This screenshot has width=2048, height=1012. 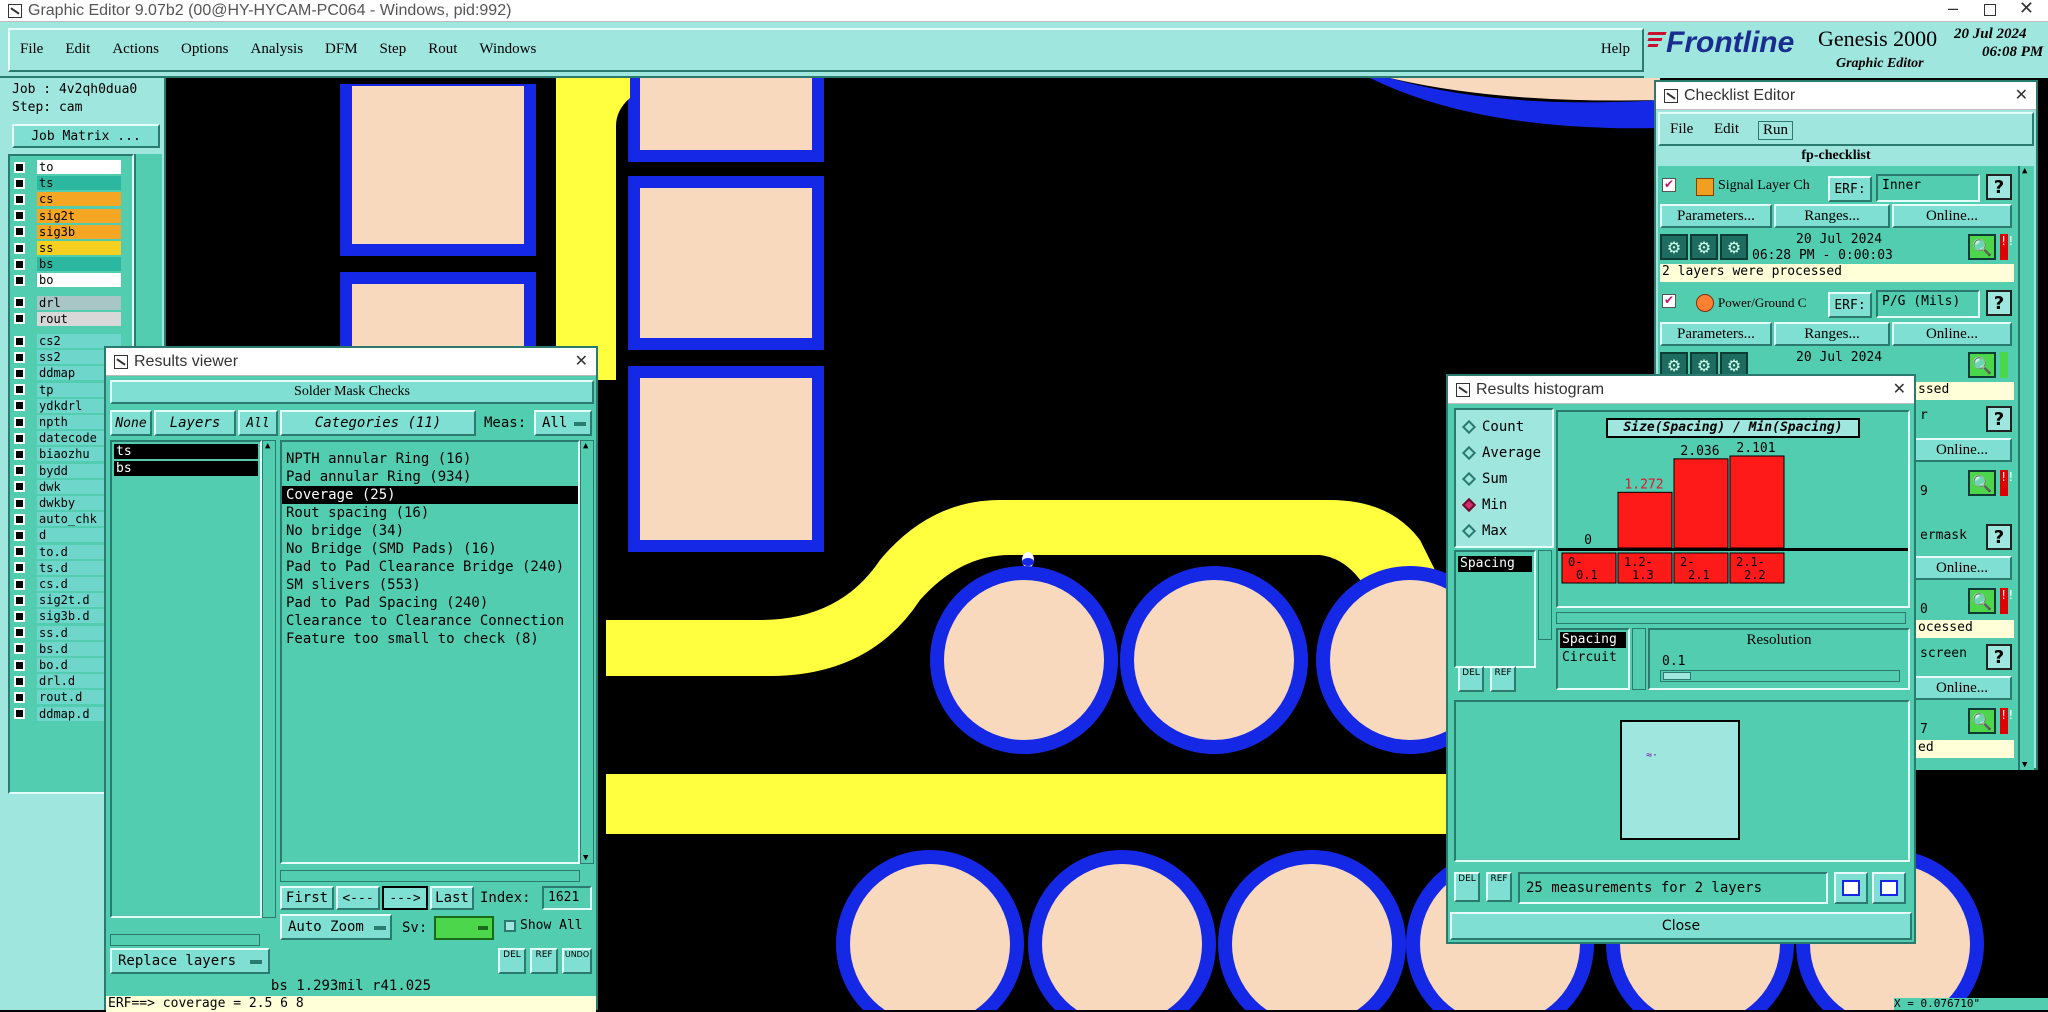 What do you see at coordinates (1704, 247) in the screenshot?
I see `run-selected-icon: ⚙` at bounding box center [1704, 247].